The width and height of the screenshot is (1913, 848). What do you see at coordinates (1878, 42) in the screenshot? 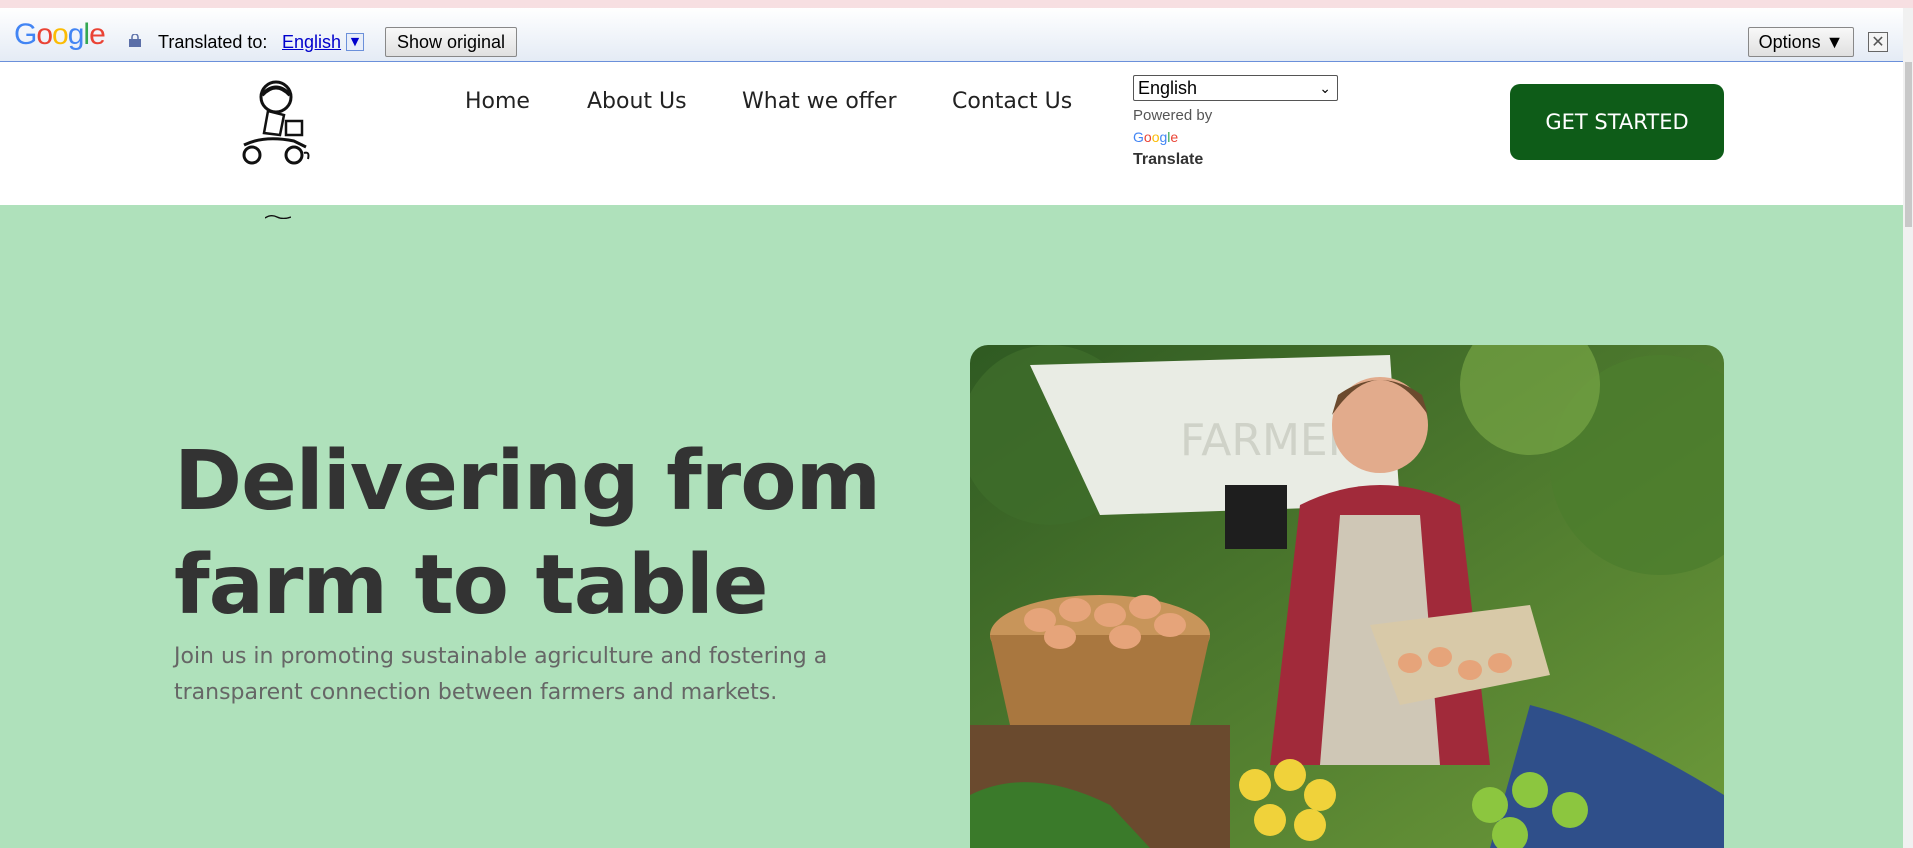
I see `close-icon: ✕` at bounding box center [1878, 42].